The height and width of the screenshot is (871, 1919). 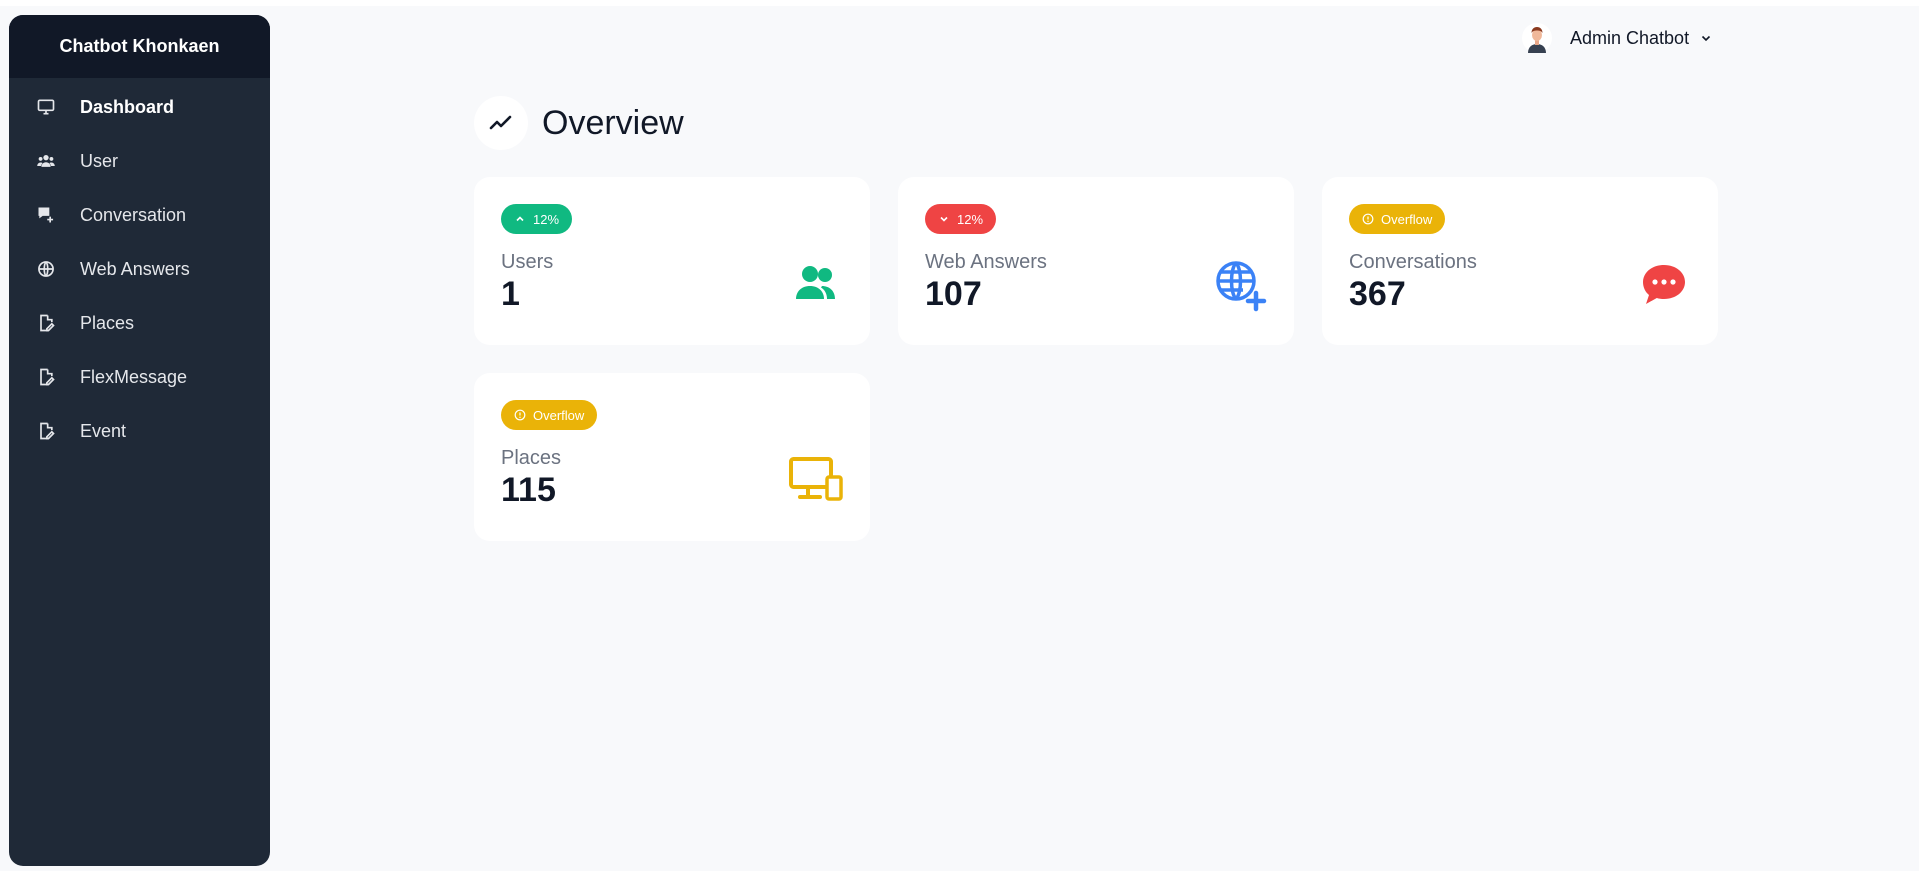 I want to click on sidebar-item-event: Event, so click(x=139, y=431).